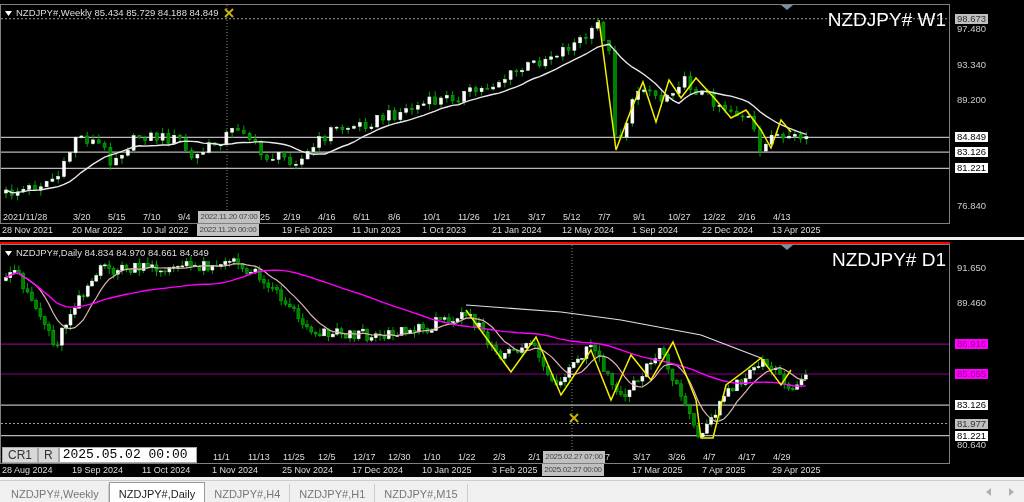  Describe the element at coordinates (447, 470) in the screenshot. I see `time-label: 10 Jan 2025` at that location.